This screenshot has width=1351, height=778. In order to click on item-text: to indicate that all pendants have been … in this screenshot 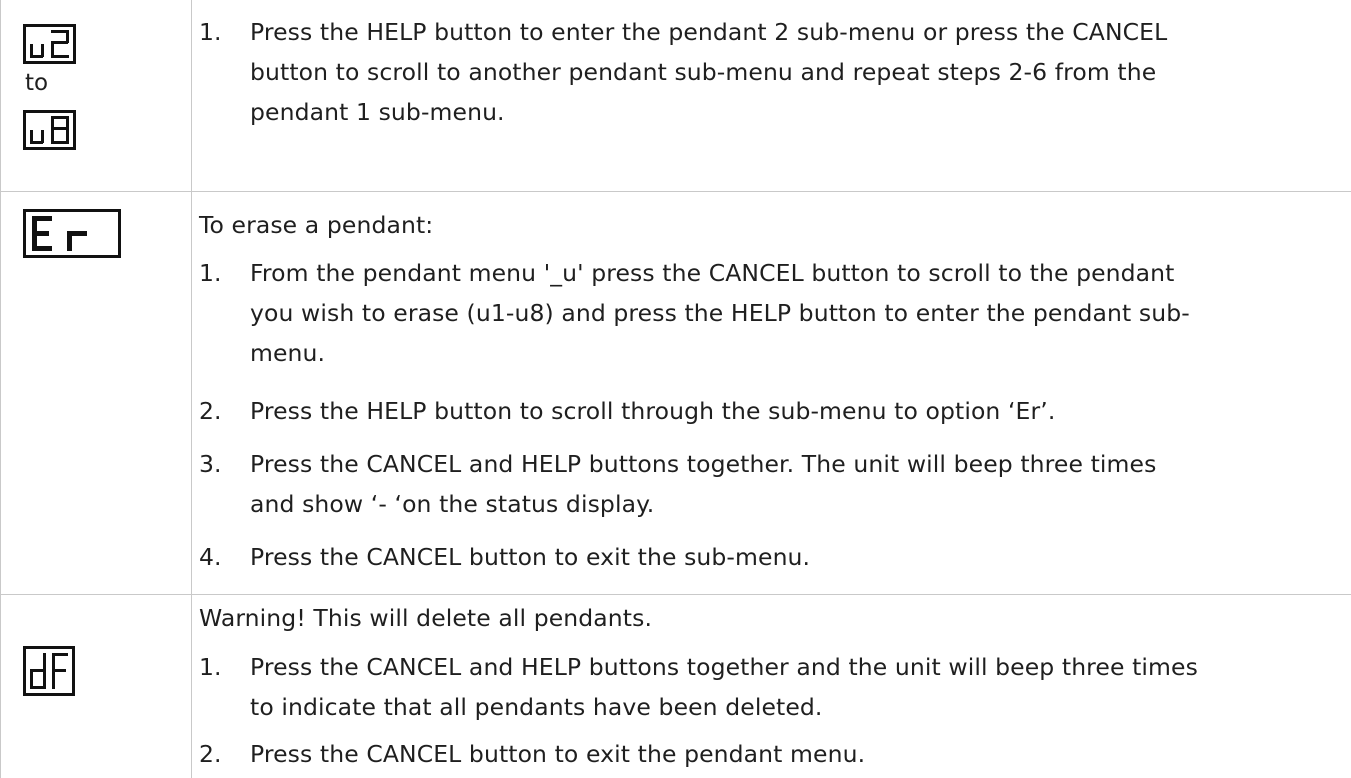, I will do `click(536, 707)`.